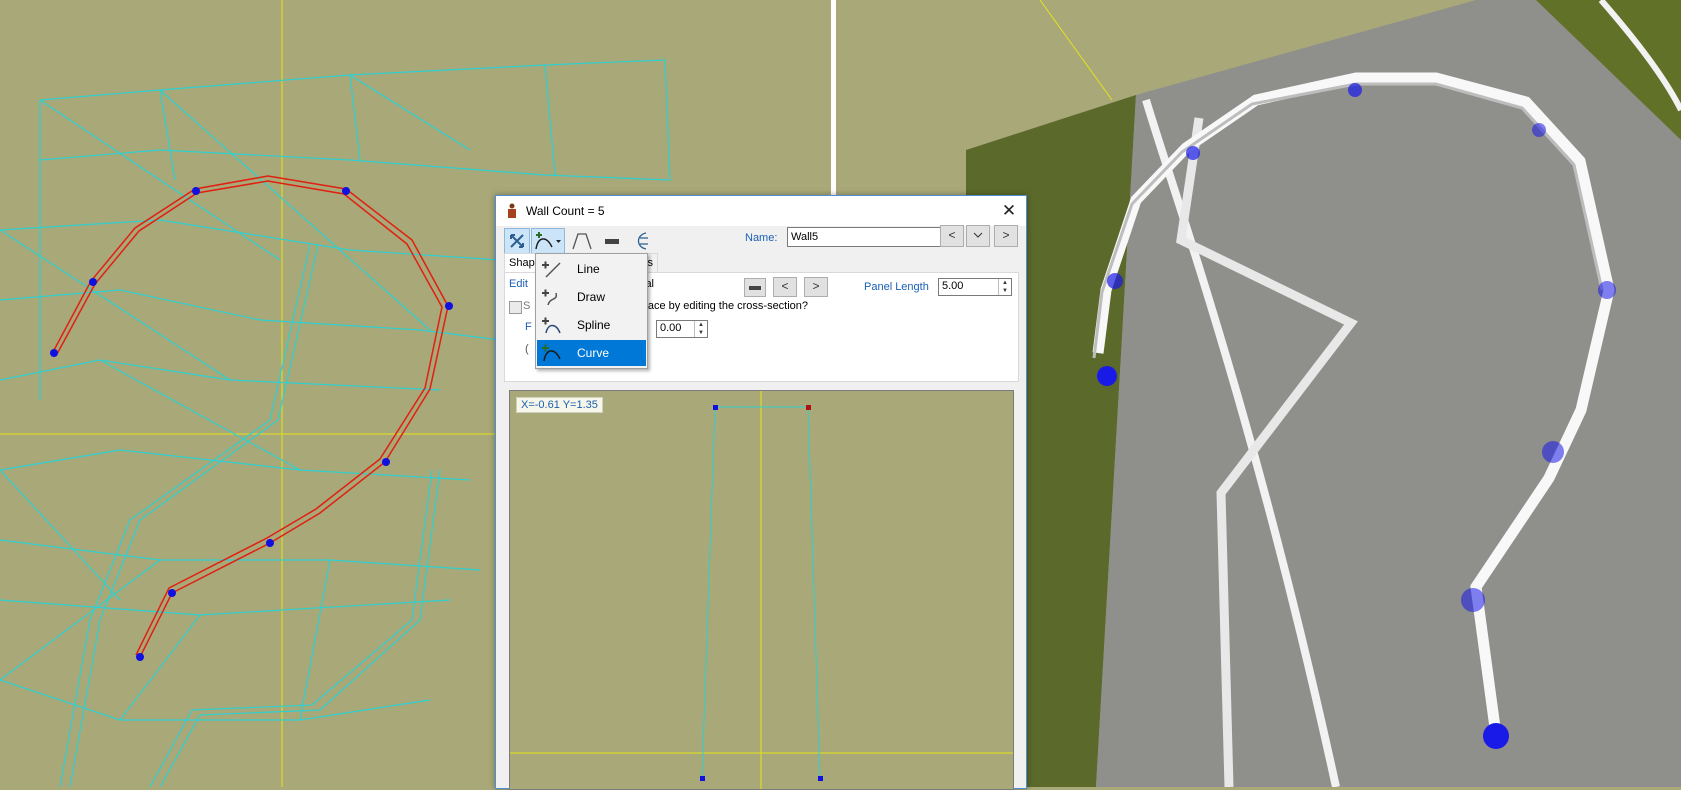 Image resolution: width=1681 pixels, height=790 pixels. Describe the element at coordinates (761, 238) in the screenshot. I see `name-label: Name:` at that location.